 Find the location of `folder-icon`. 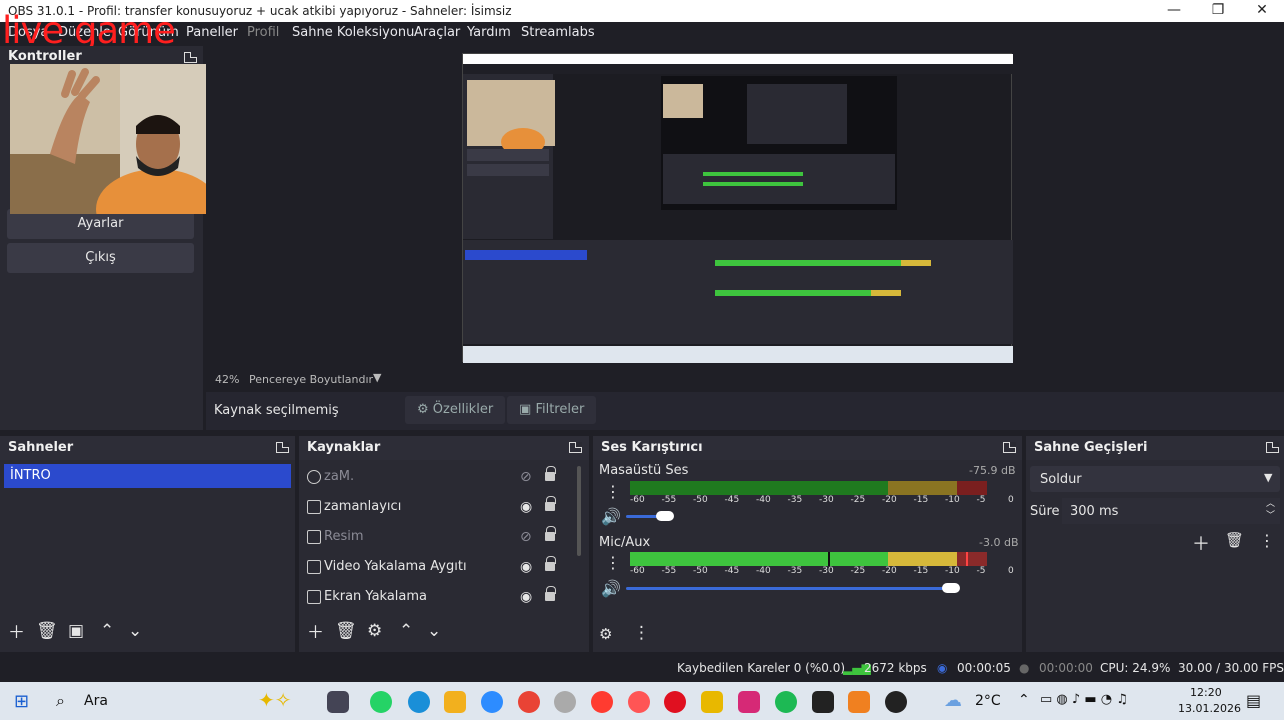

folder-icon is located at coordinates (455, 702).